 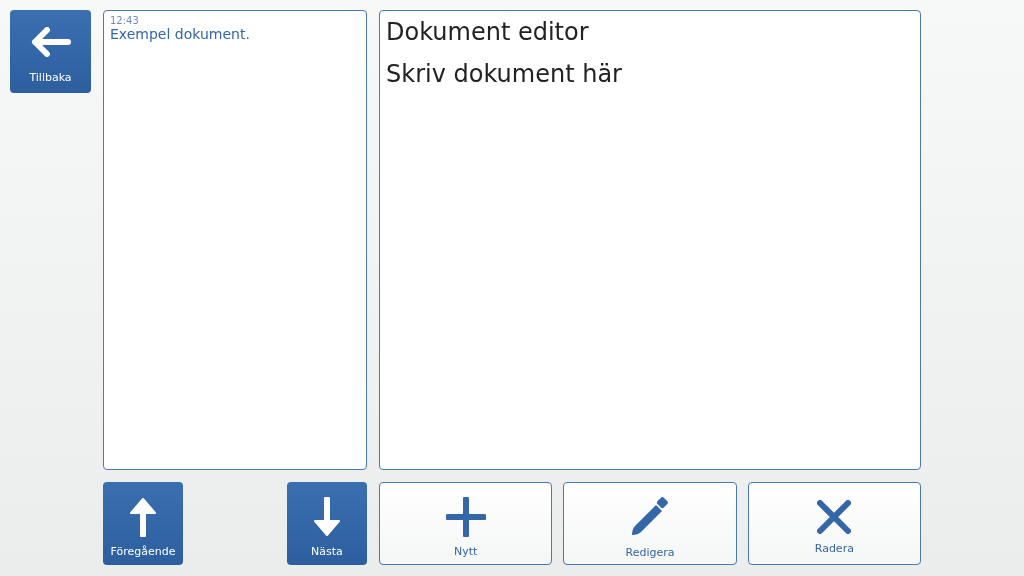 What do you see at coordinates (125, 20) in the screenshot?
I see `document-time: 12:43` at bounding box center [125, 20].